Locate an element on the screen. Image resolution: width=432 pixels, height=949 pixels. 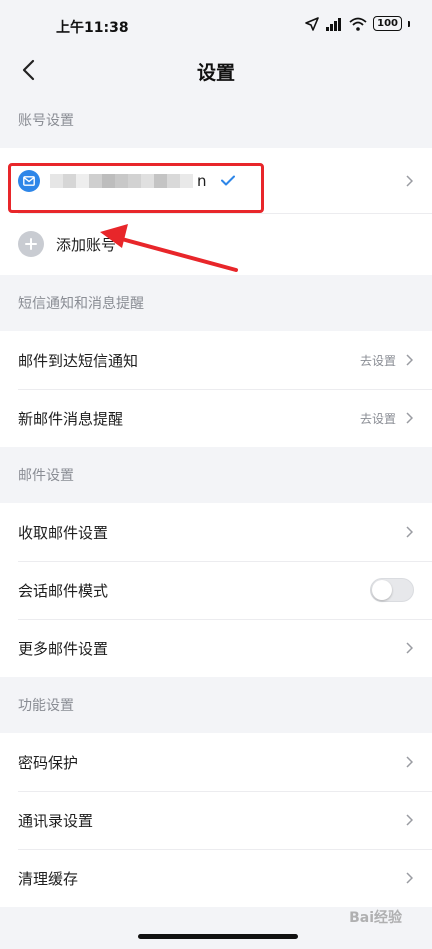
plus-icon is located at coordinates (31, 244).